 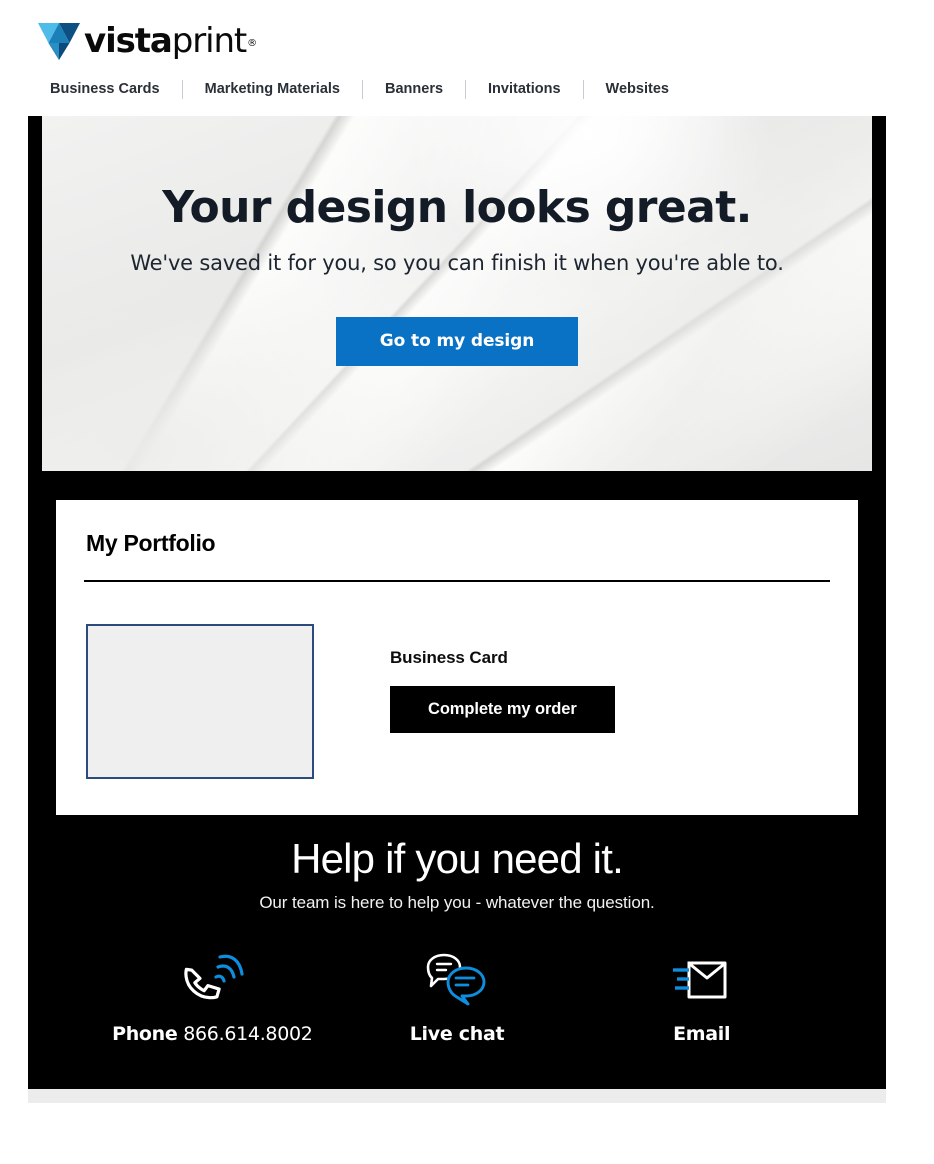 I want to click on phone-label: Phone 866.614.8002, so click(x=212, y=1034).